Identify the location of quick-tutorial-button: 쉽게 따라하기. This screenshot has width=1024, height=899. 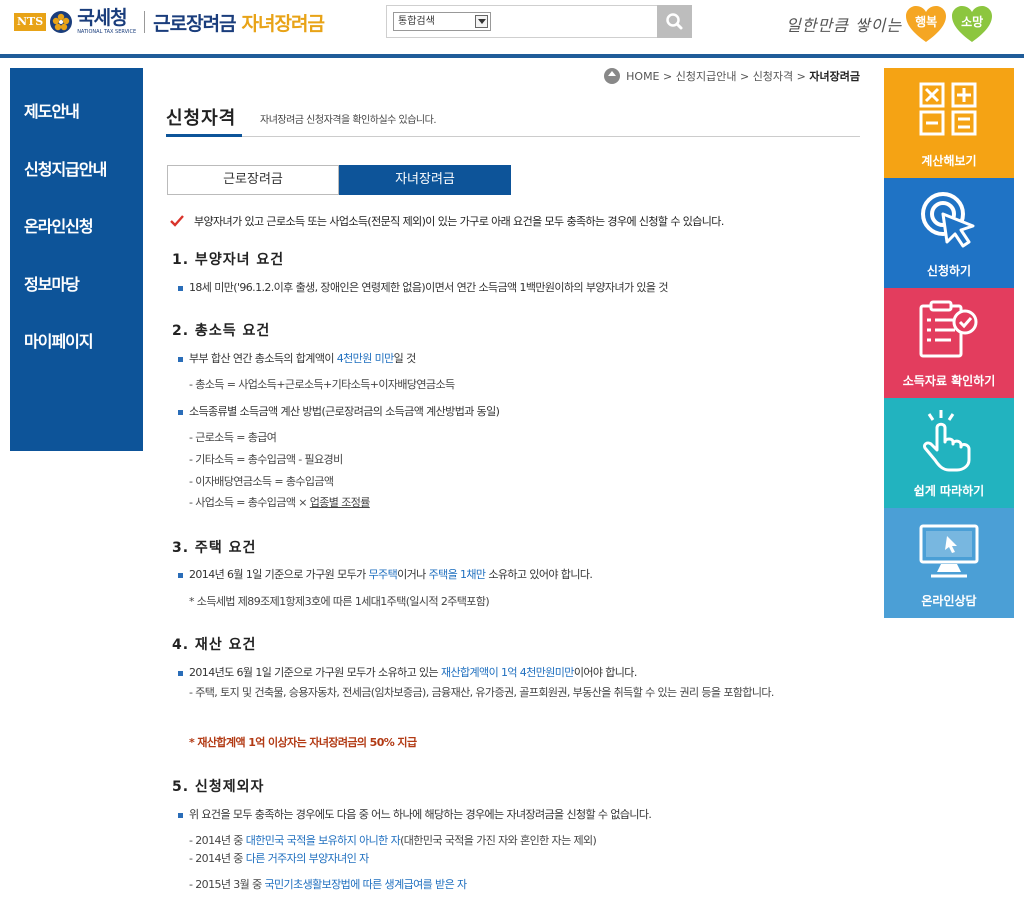
(949, 453).